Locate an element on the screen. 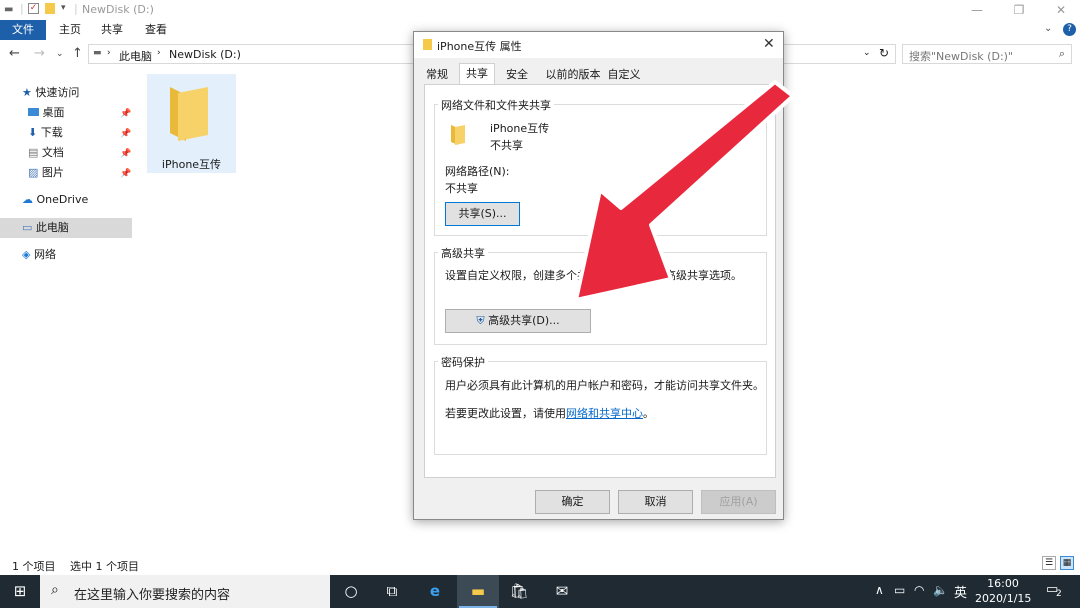 The height and width of the screenshot is (608, 1080). tab-view: 查看 is located at coordinates (156, 30).